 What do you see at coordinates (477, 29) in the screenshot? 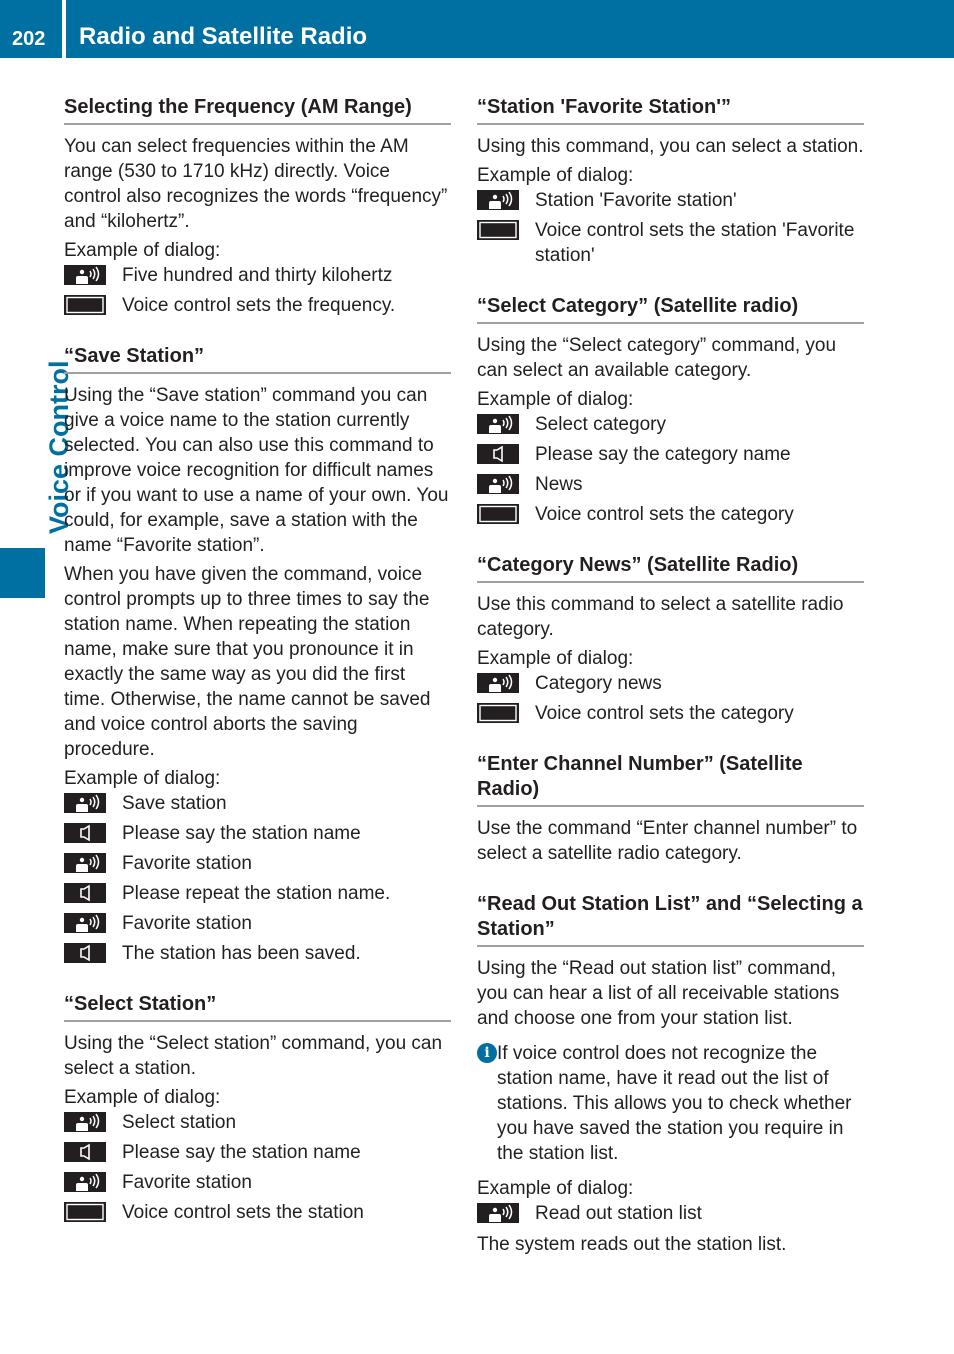
I see `page-header: 202 Radio and Satellite Radio` at bounding box center [477, 29].